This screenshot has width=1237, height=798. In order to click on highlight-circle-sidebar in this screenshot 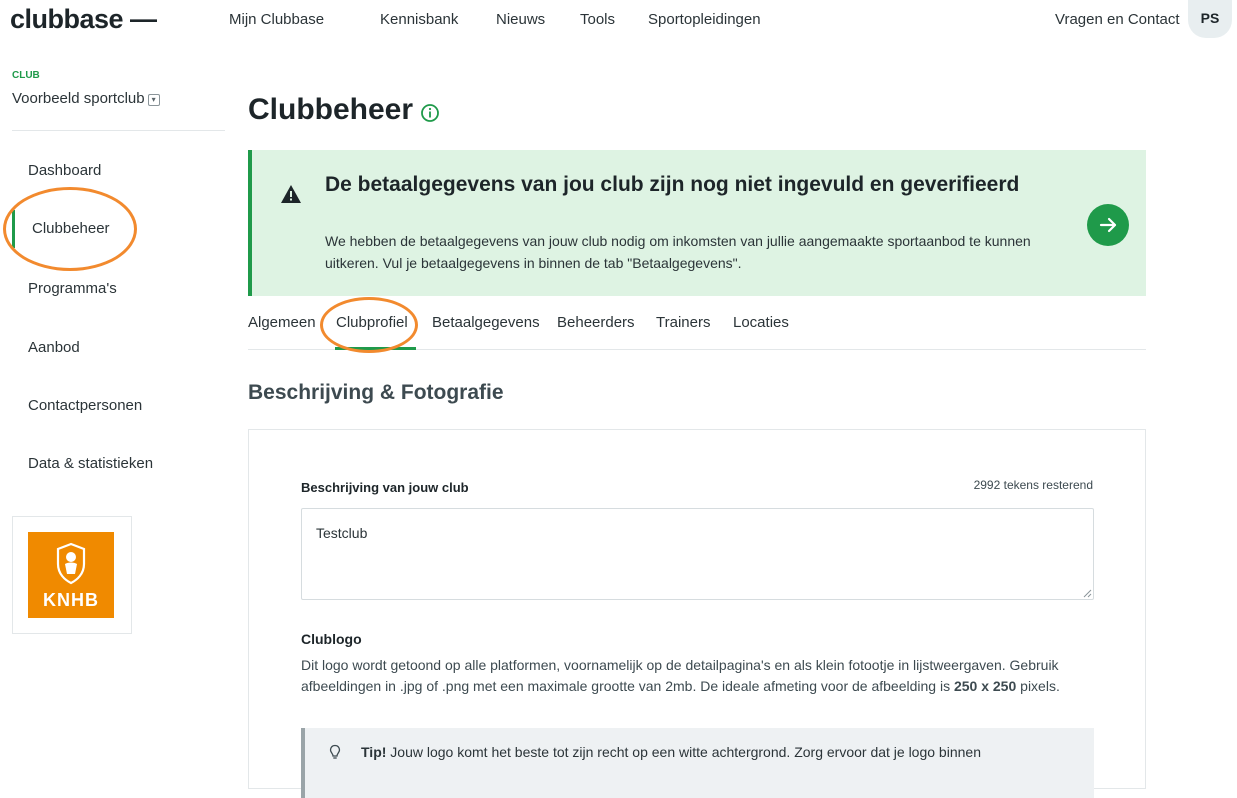, I will do `click(70, 229)`.